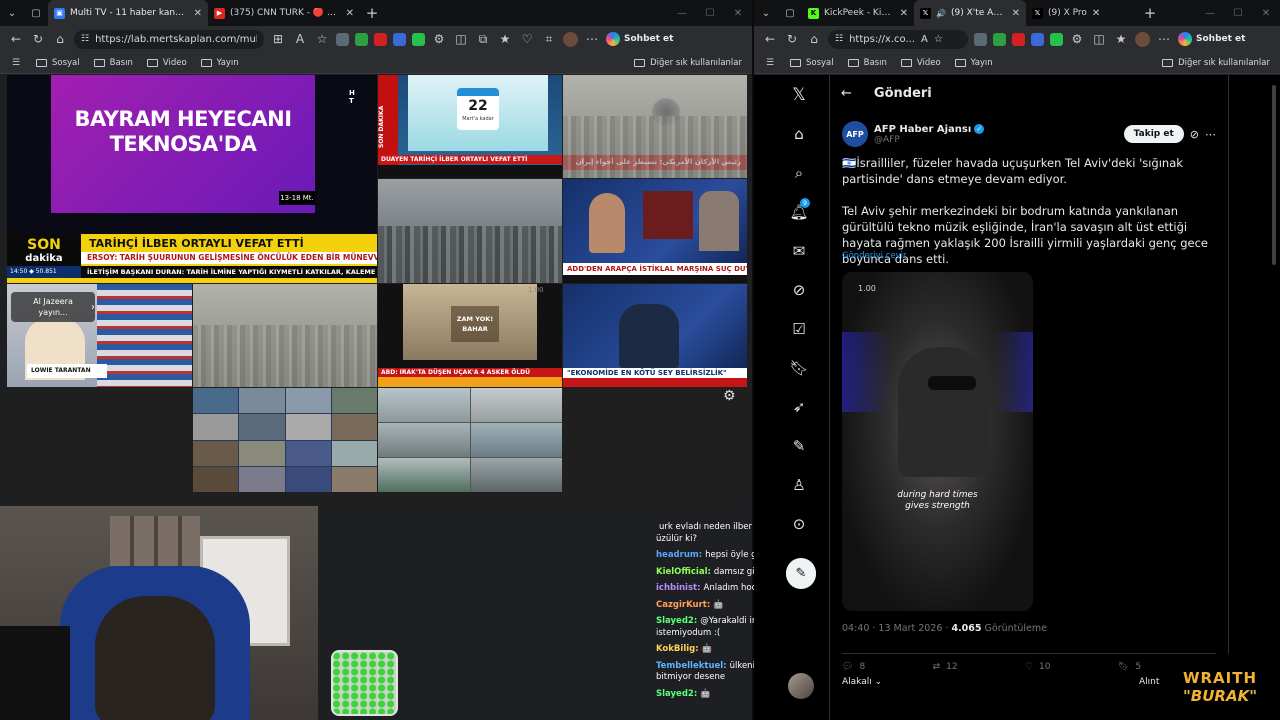 This screenshot has width=1280, height=720. What do you see at coordinates (799, 368) in the screenshot?
I see `bookmarks-icon: 🔖︎` at bounding box center [799, 368].